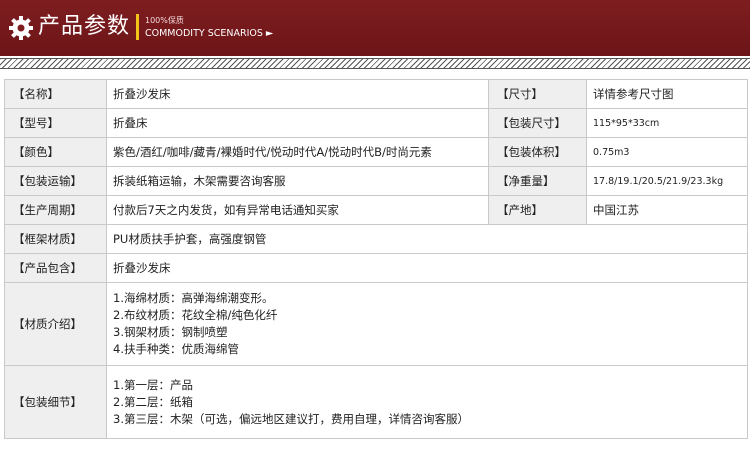 The height and width of the screenshot is (469, 750). What do you see at coordinates (667, 152) in the screenshot?
I see `row-value: 0.75m3` at bounding box center [667, 152].